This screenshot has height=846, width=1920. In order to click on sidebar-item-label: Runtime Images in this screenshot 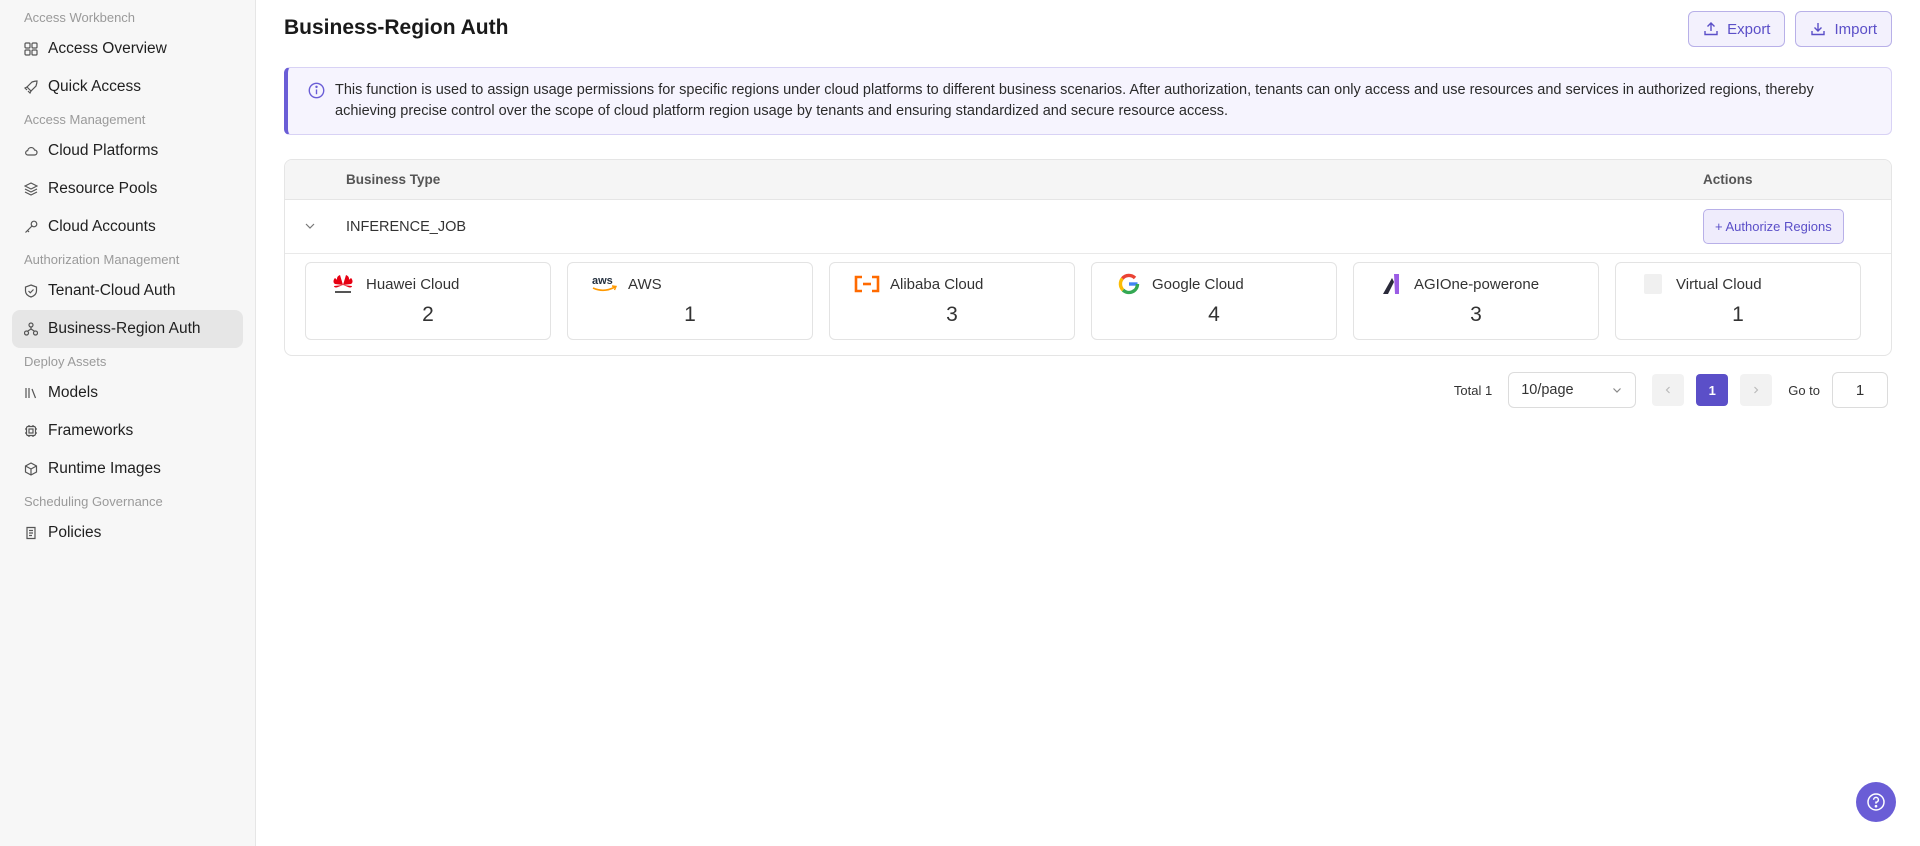, I will do `click(104, 468)`.